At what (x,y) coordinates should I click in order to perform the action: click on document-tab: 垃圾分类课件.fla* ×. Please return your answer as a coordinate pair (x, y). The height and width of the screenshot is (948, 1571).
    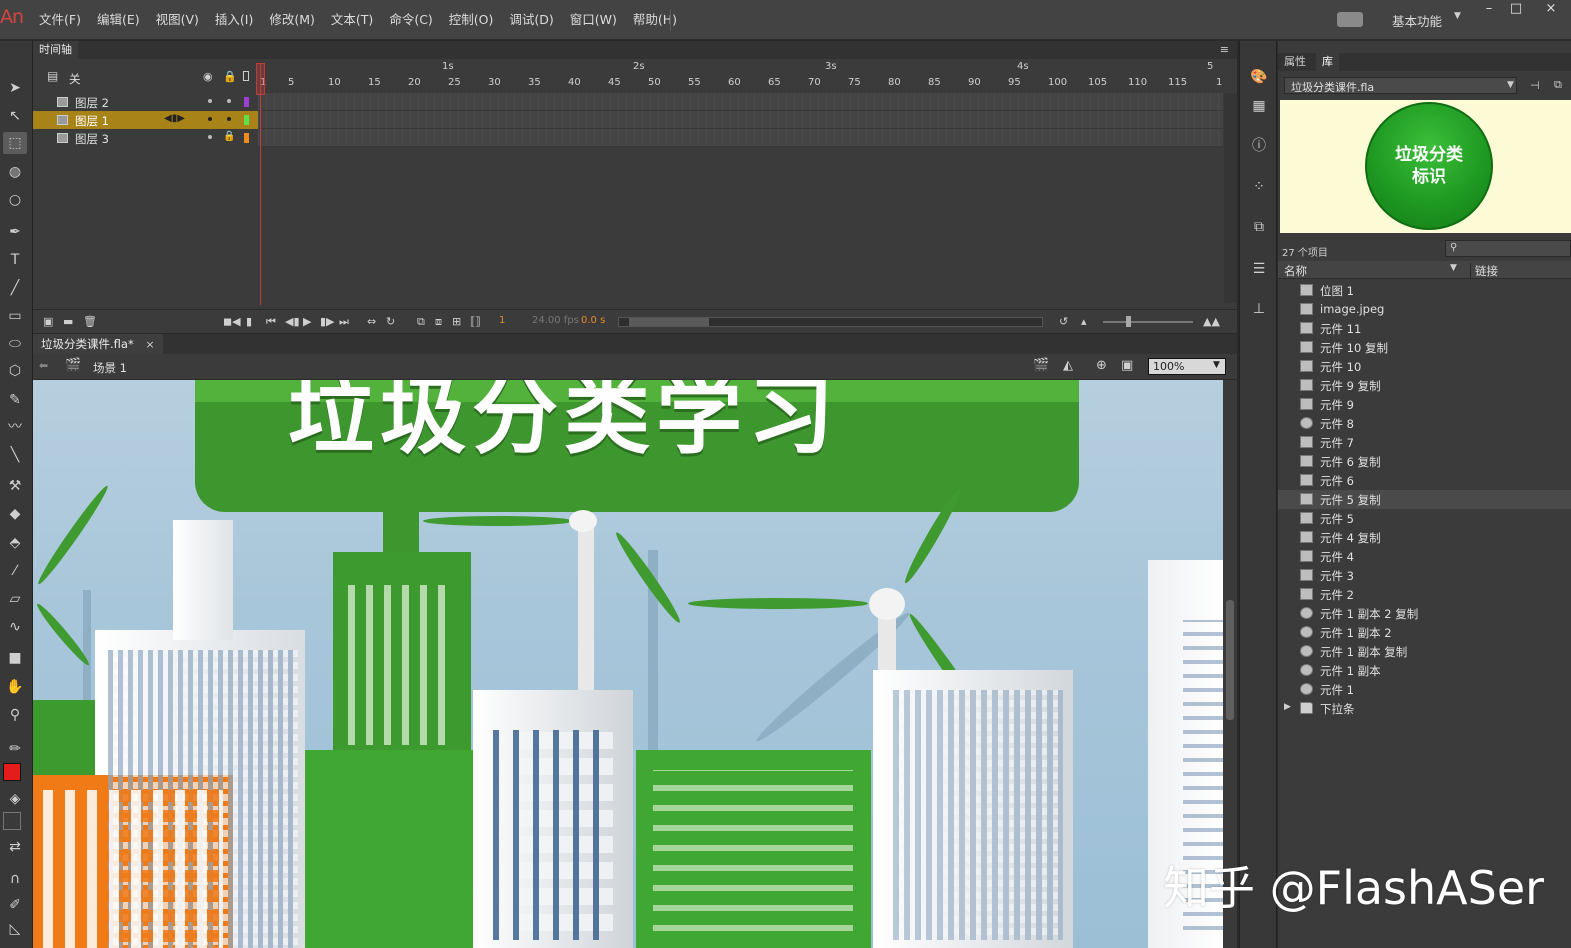
    Looking at the image, I should click on (98, 344).